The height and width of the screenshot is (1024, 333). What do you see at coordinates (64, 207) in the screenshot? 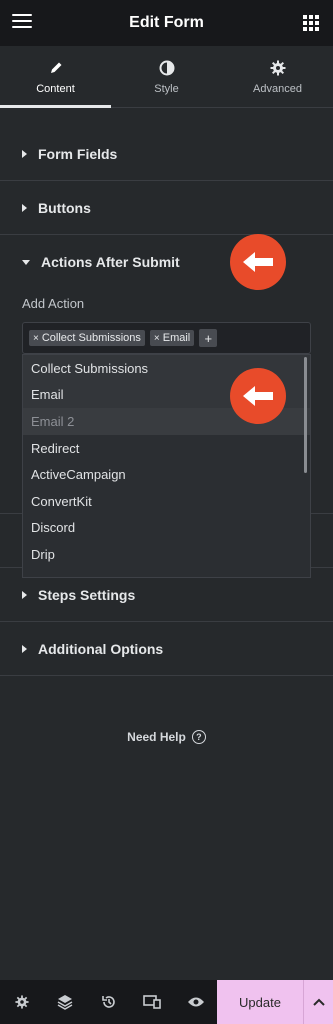
I see `section-label: Buttons` at bounding box center [64, 207].